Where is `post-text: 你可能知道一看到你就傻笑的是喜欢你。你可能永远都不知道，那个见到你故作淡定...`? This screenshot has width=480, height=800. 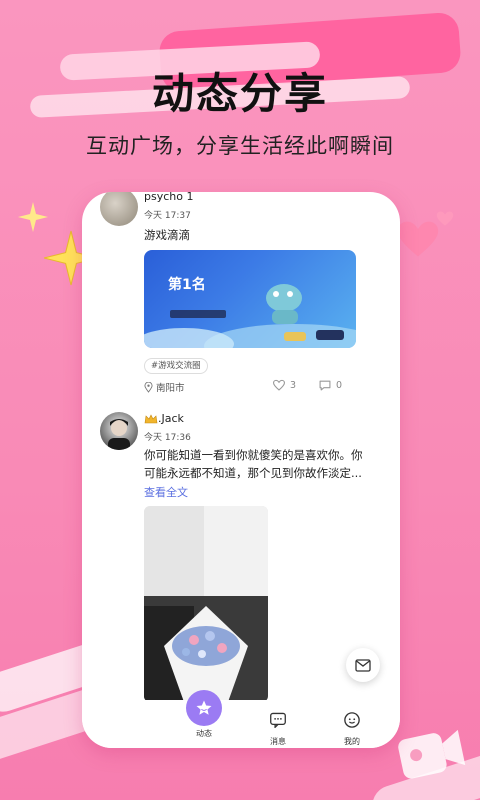 post-text: 你可能知道一看到你就傻笑的是喜欢你。你可能永远都不知道，那个见到你故作淡定... is located at coordinates (253, 464).